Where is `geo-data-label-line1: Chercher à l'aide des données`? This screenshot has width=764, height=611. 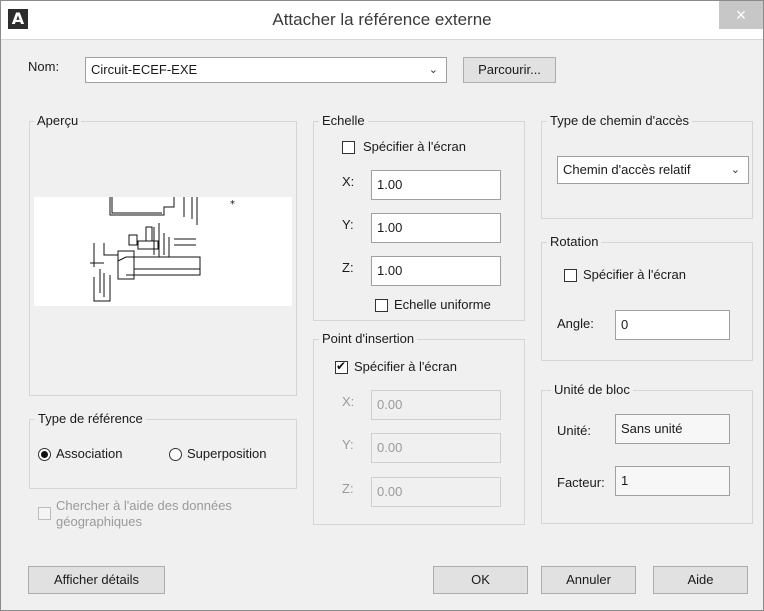
geo-data-label-line1: Chercher à l'aide des données is located at coordinates (144, 505).